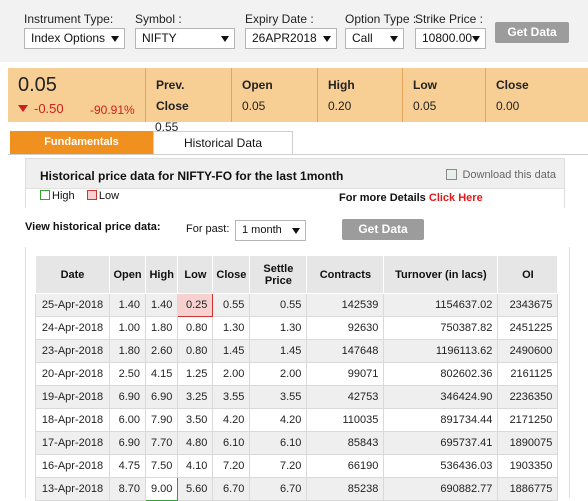  I want to click on table-cell: 2161125, so click(528, 374).